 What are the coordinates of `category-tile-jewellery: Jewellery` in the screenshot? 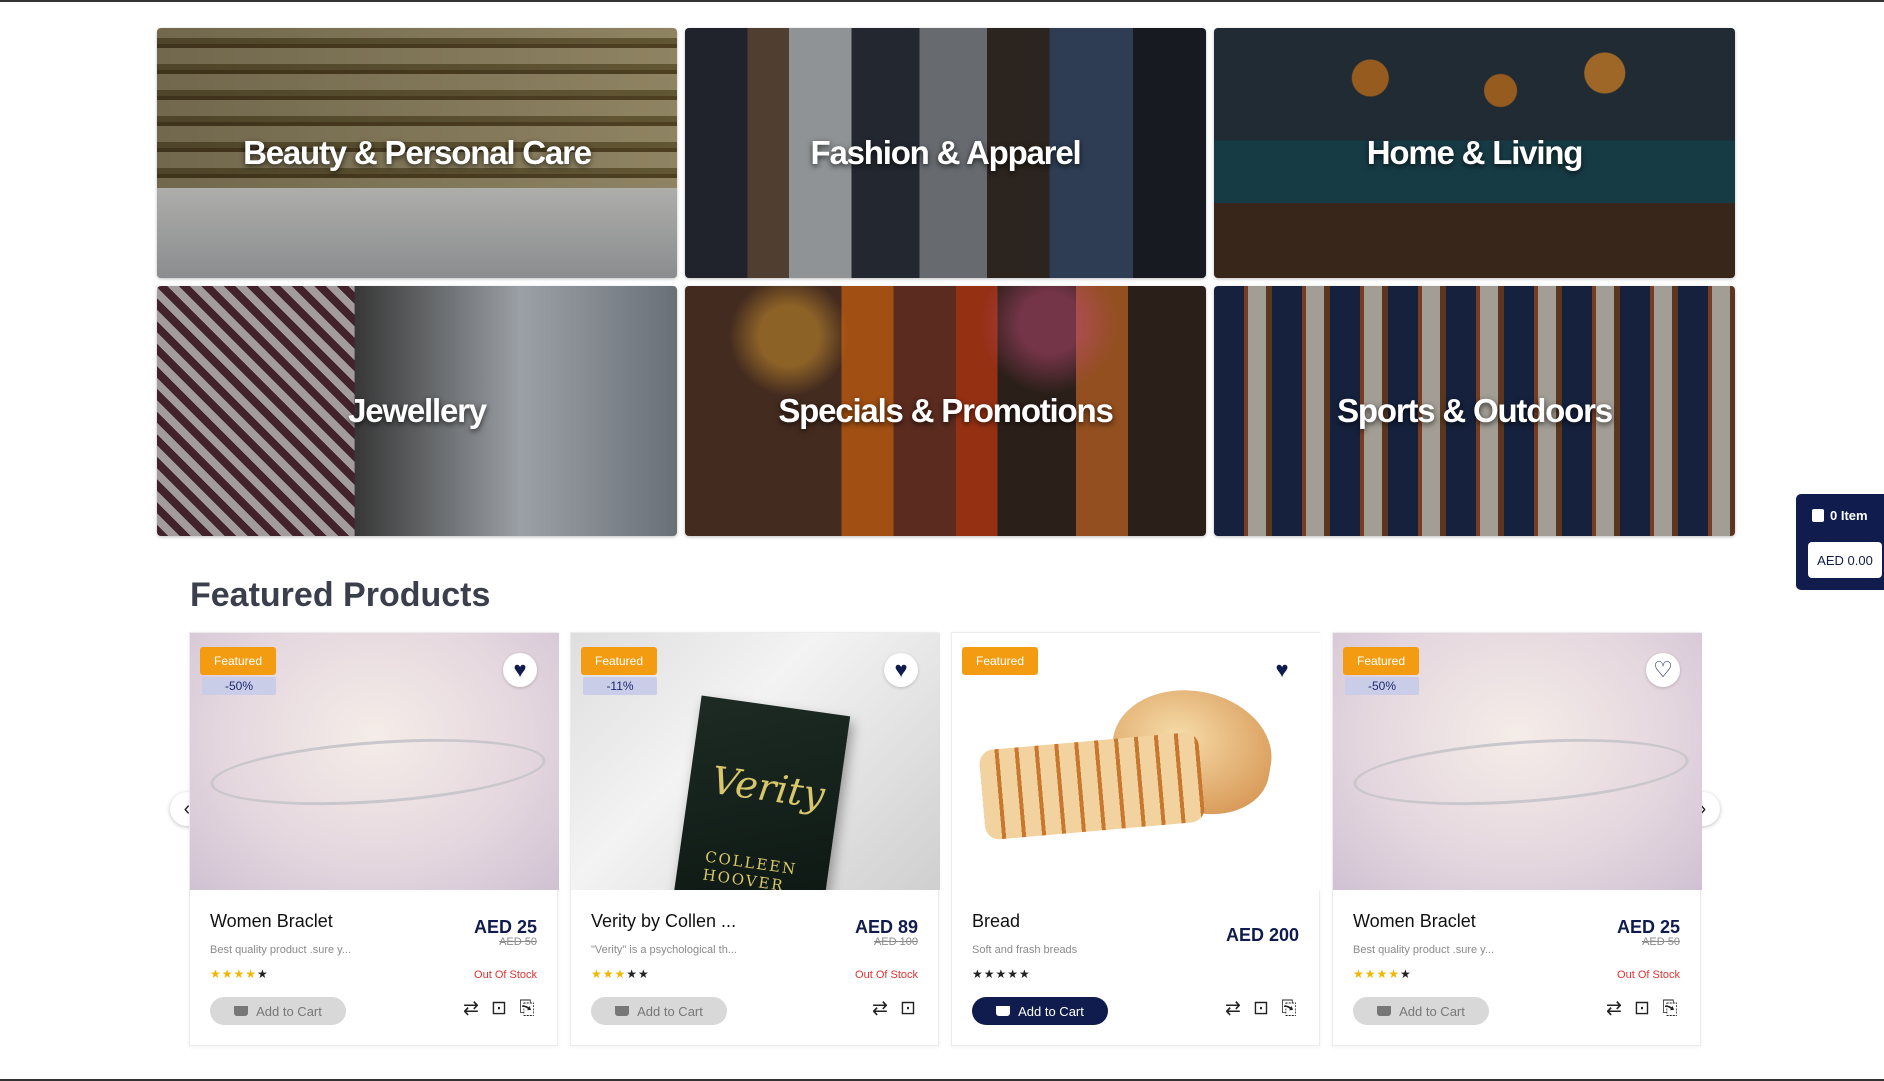 It's located at (417, 411).